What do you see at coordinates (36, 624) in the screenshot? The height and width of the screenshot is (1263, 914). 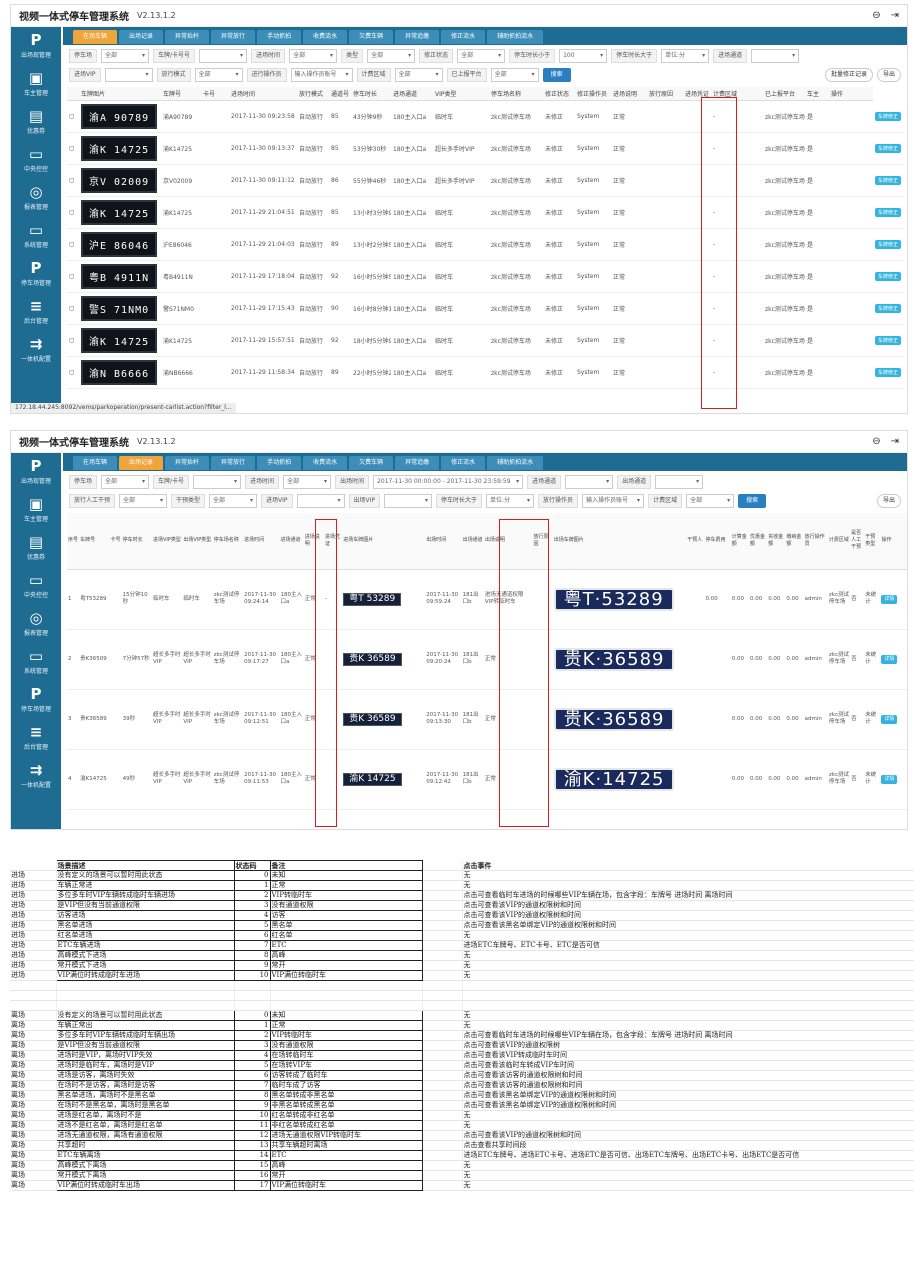 I see `sidebar-item: ◎ 报表管理` at bounding box center [36, 624].